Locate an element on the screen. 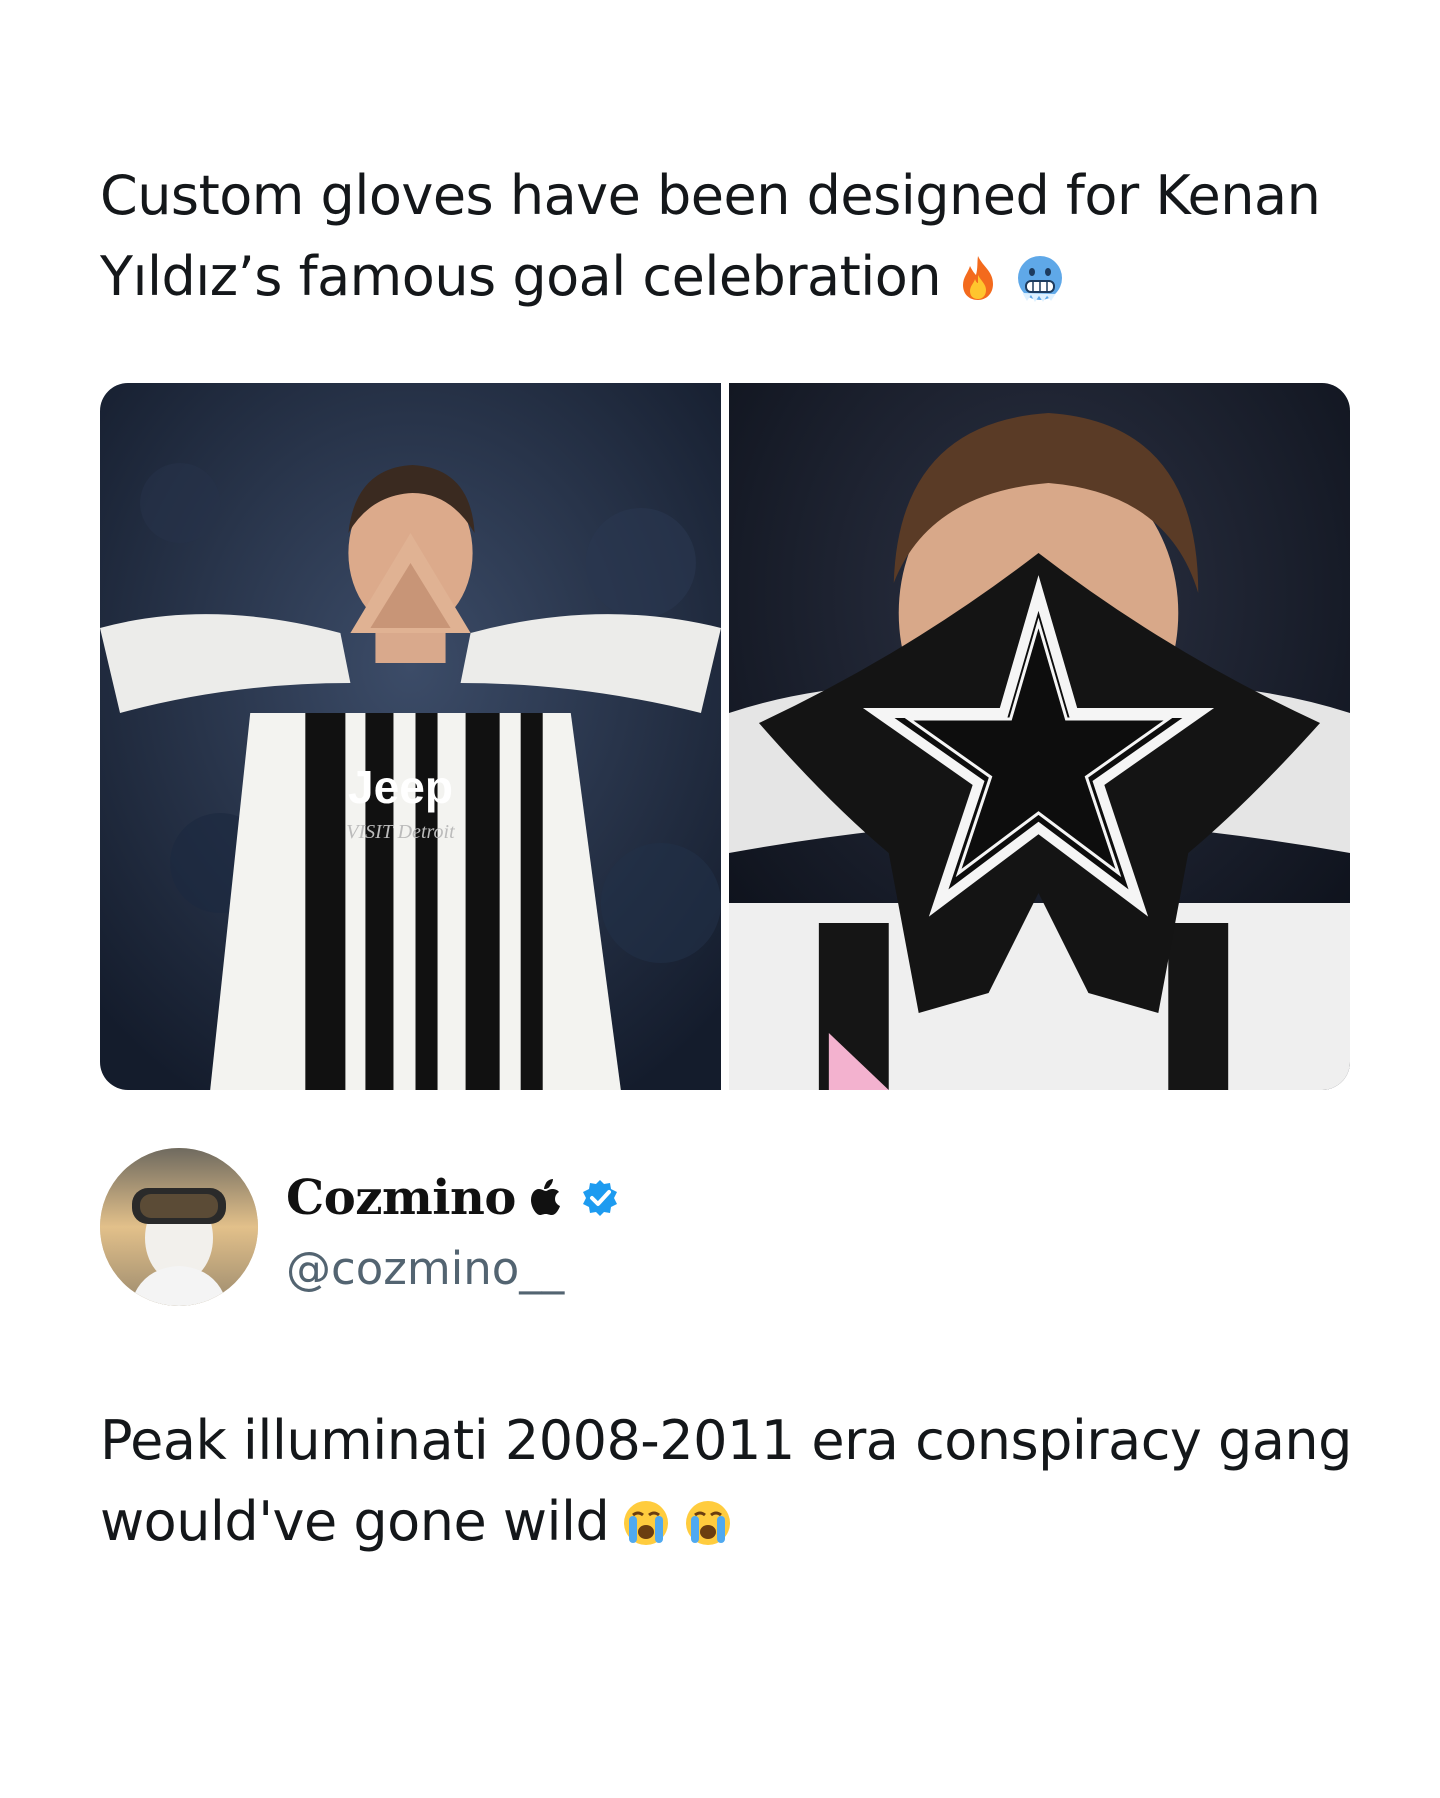 This screenshot has height=1798, width=1440. cold-face-icon is located at coordinates (1040, 273).